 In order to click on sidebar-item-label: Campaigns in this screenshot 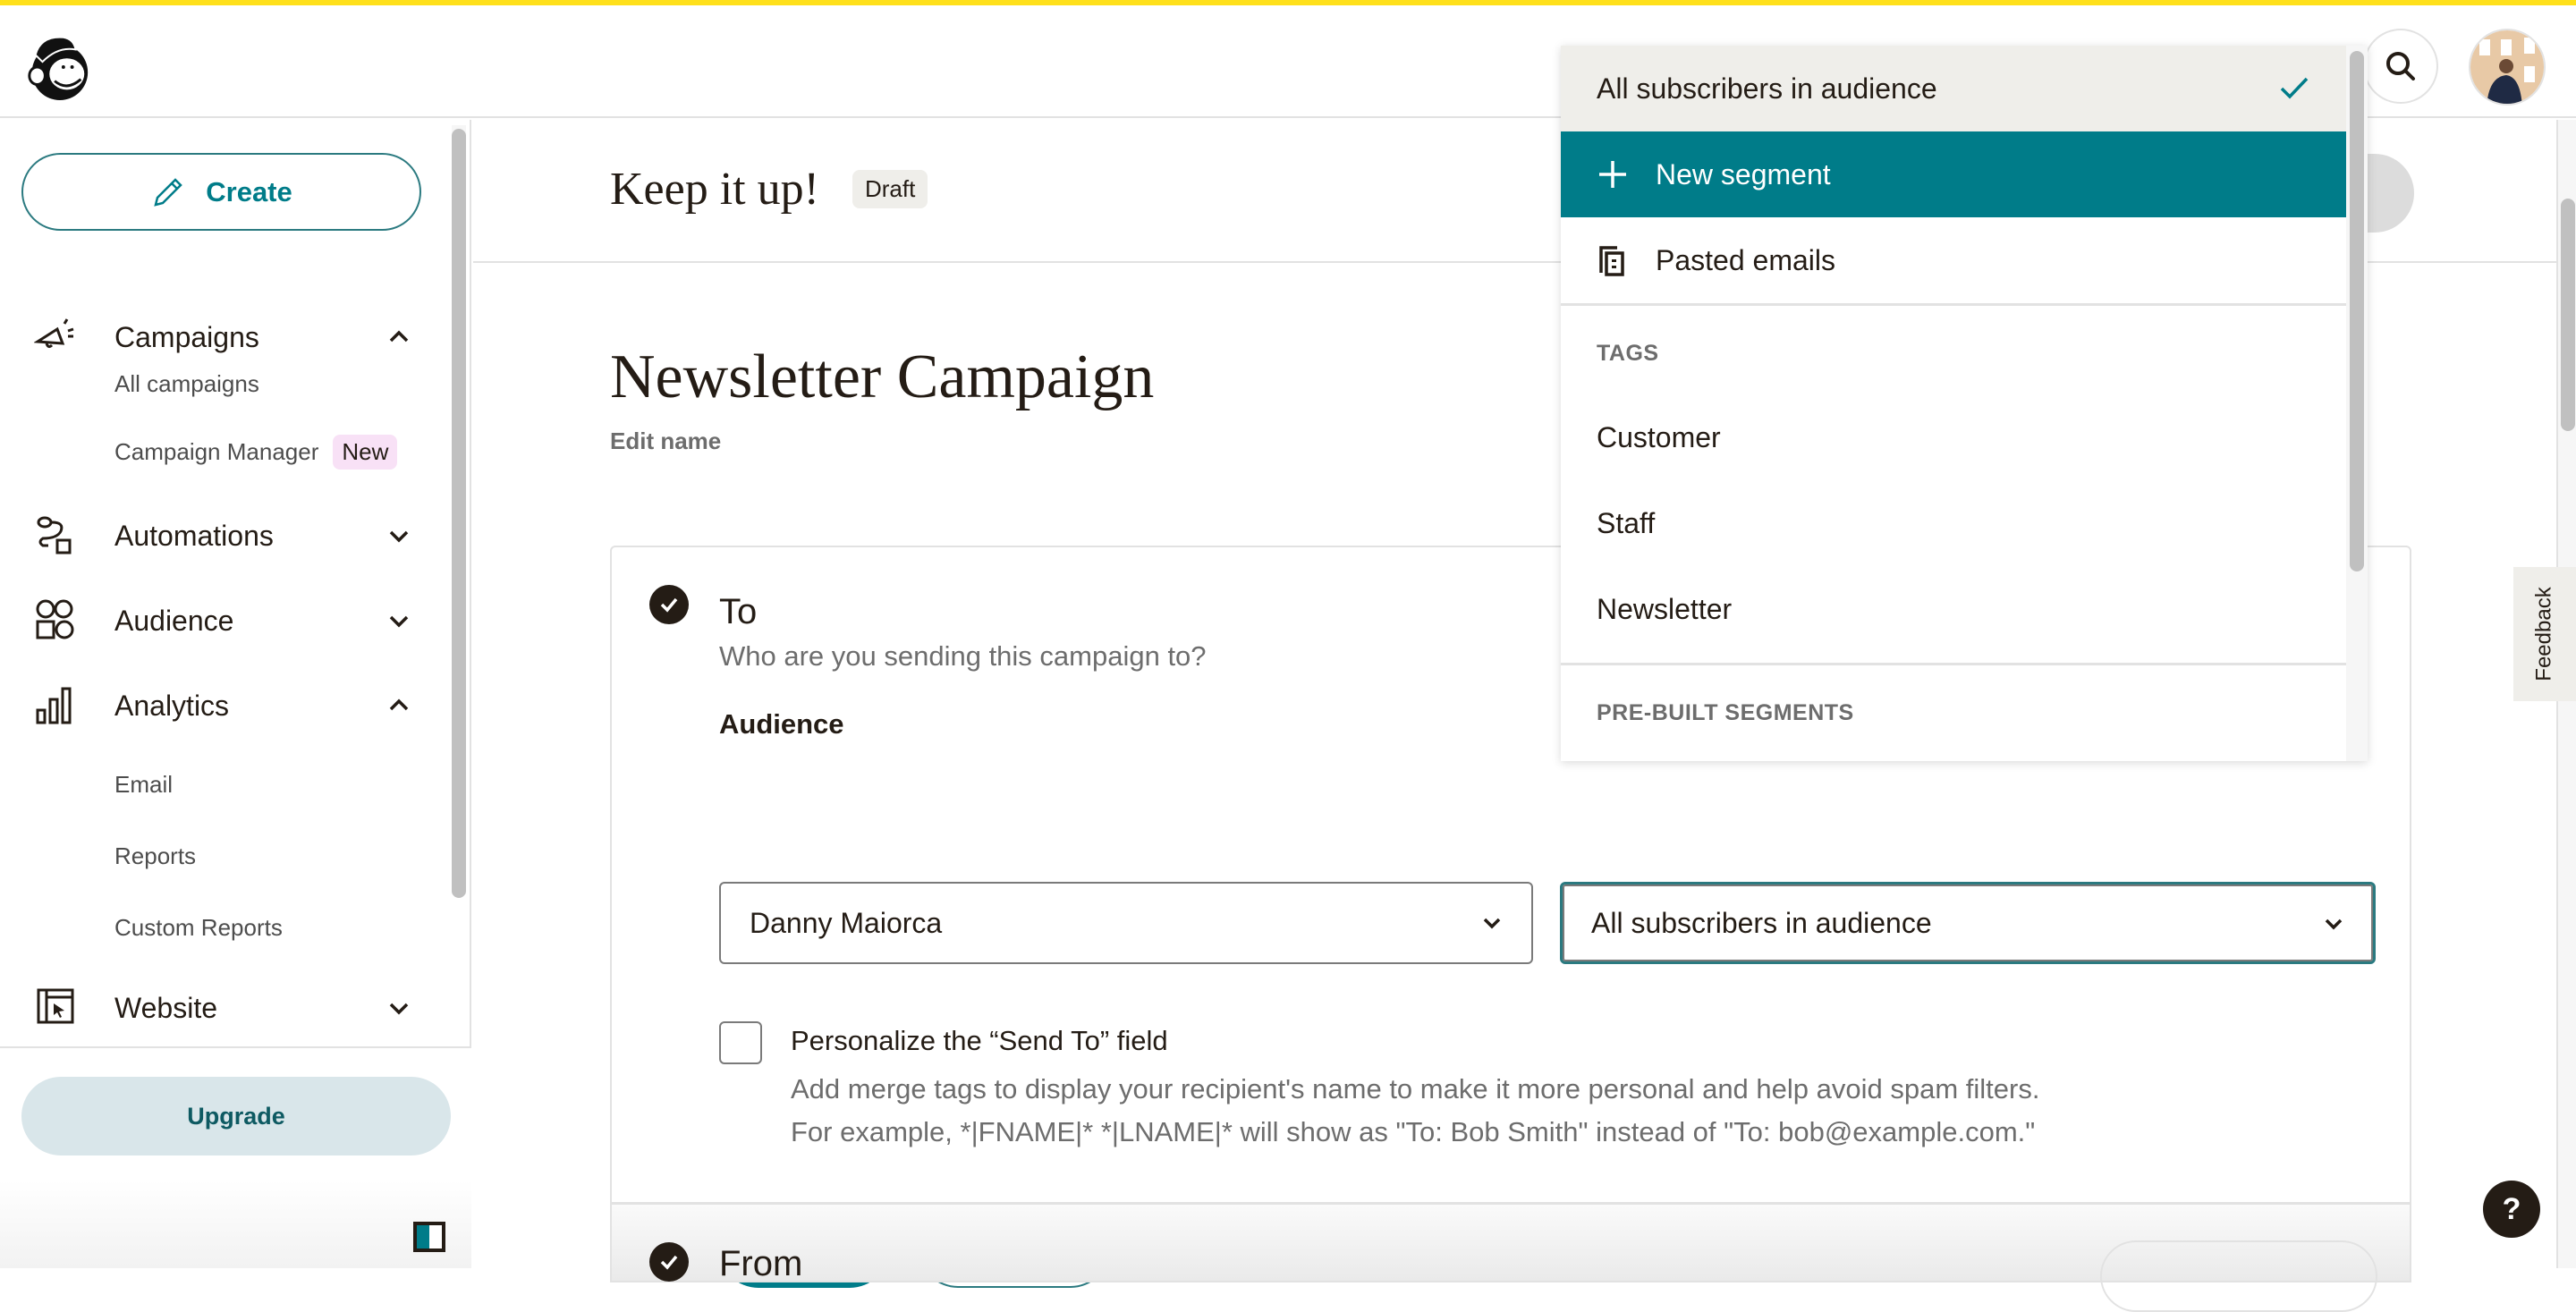, I will do `click(186, 336)`.